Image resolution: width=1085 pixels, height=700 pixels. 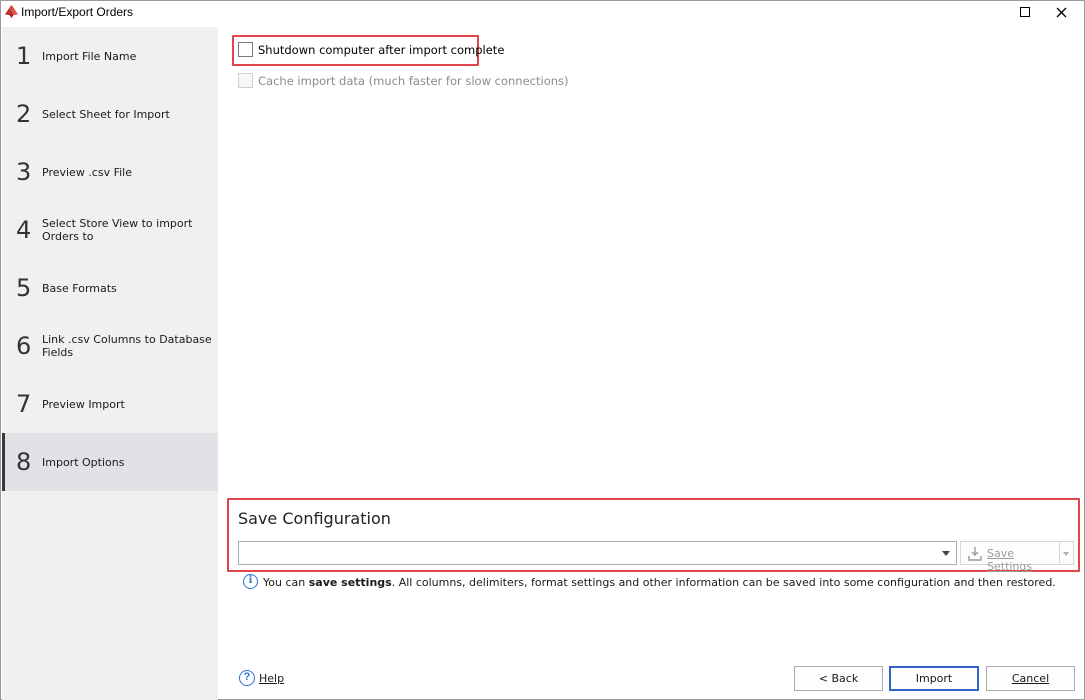 What do you see at coordinates (245, 80) in the screenshot?
I see `cache-checkbox` at bounding box center [245, 80].